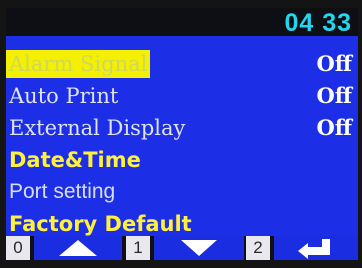 This screenshot has height=268, width=362. Describe the element at coordinates (182, 190) in the screenshot. I see `menu-item-port-setting: Port setting` at that location.